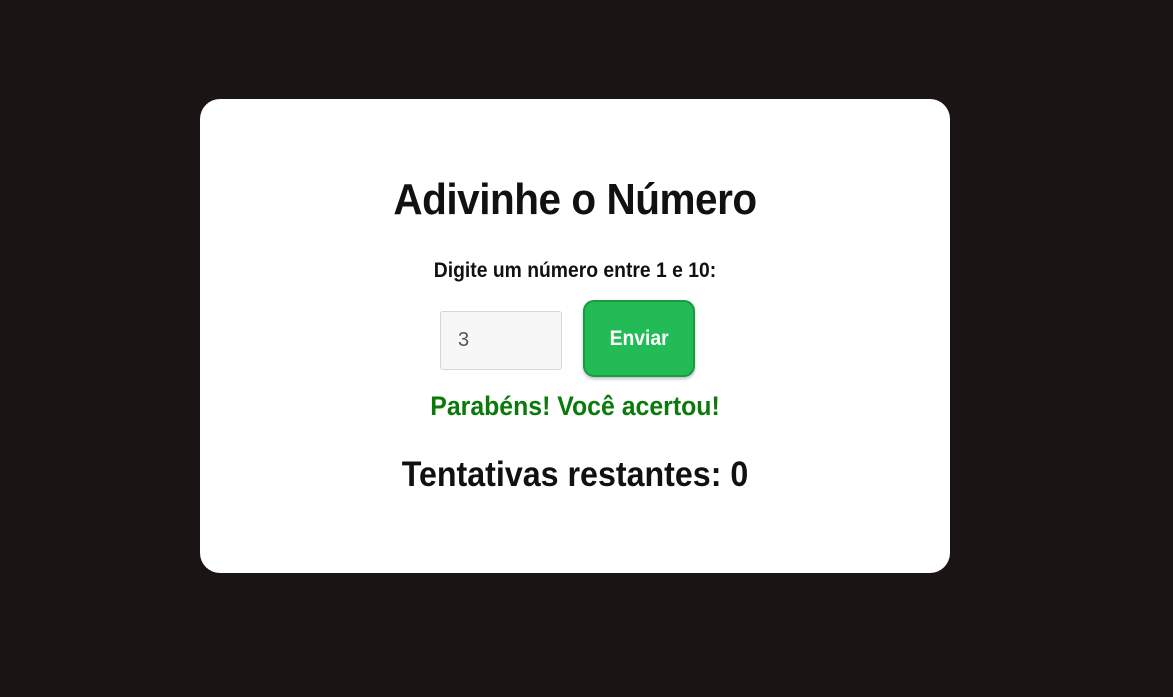 This screenshot has width=1173, height=697. I want to click on guess-prompt-label: Digite um número entre 1 e 10:, so click(575, 270).